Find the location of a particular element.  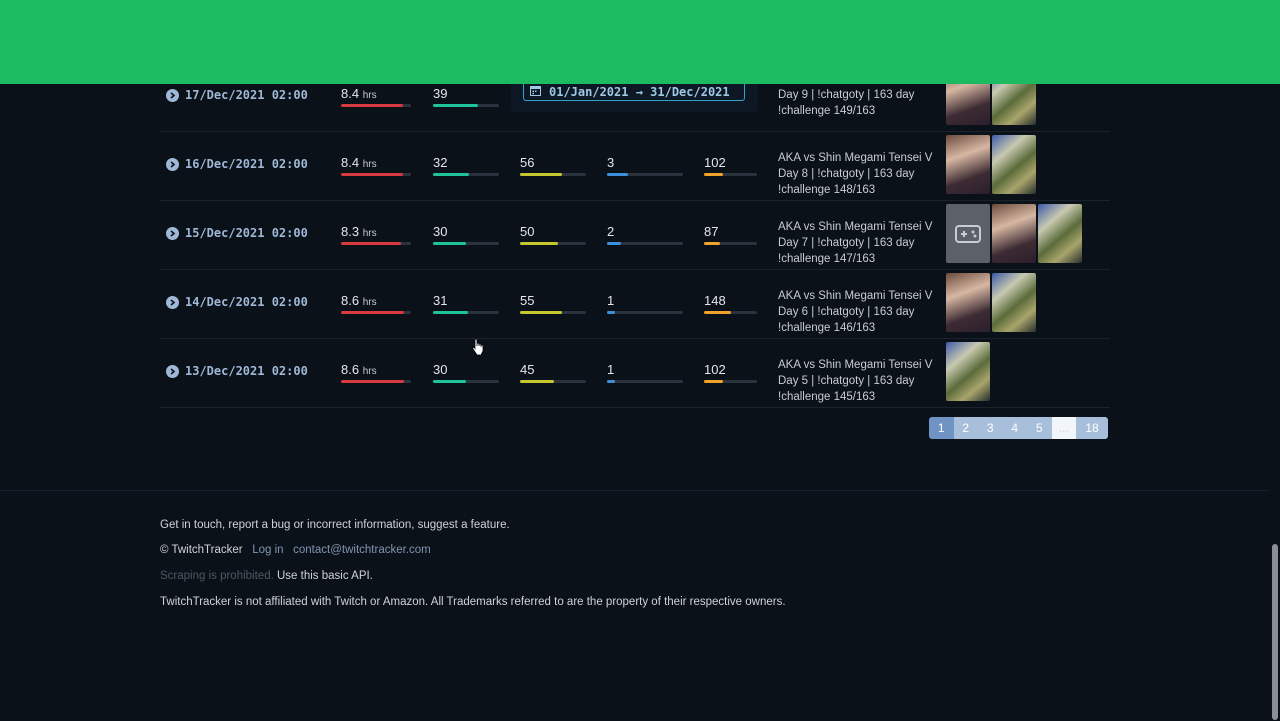

gamepad-icon is located at coordinates (968, 233).